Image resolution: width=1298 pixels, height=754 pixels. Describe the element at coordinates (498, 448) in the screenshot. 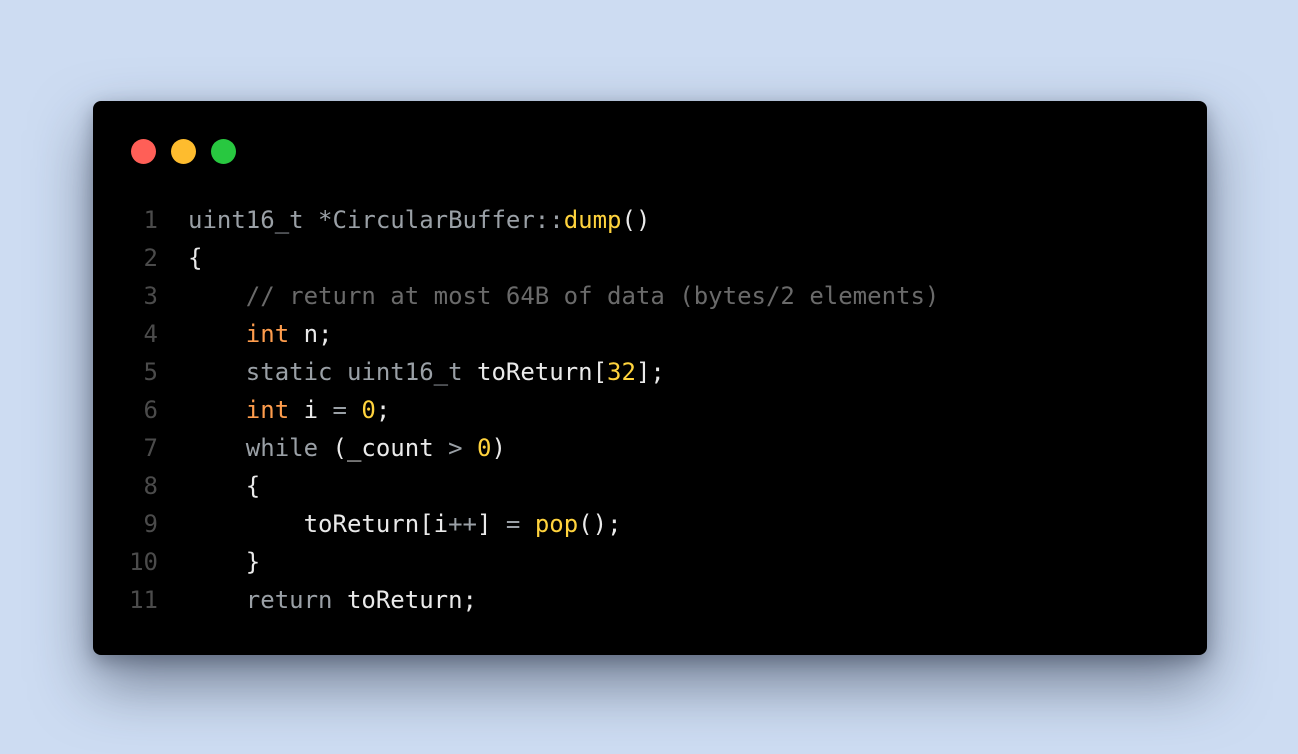

I see `code-token: )` at that location.